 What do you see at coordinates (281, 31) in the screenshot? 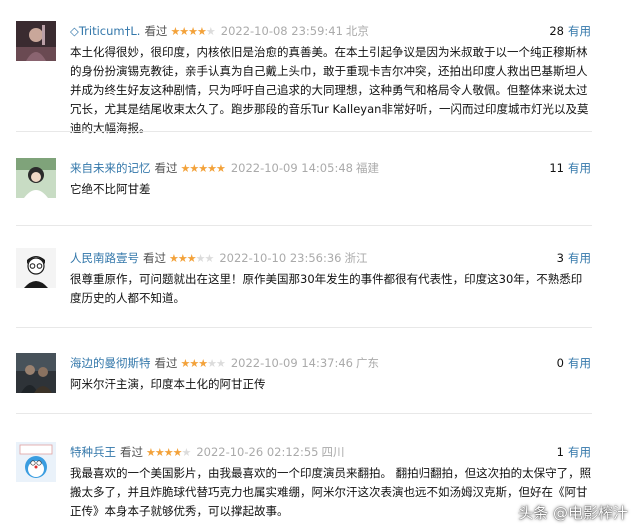
I see `review-time: 2022-10-08 23:59:41` at bounding box center [281, 31].